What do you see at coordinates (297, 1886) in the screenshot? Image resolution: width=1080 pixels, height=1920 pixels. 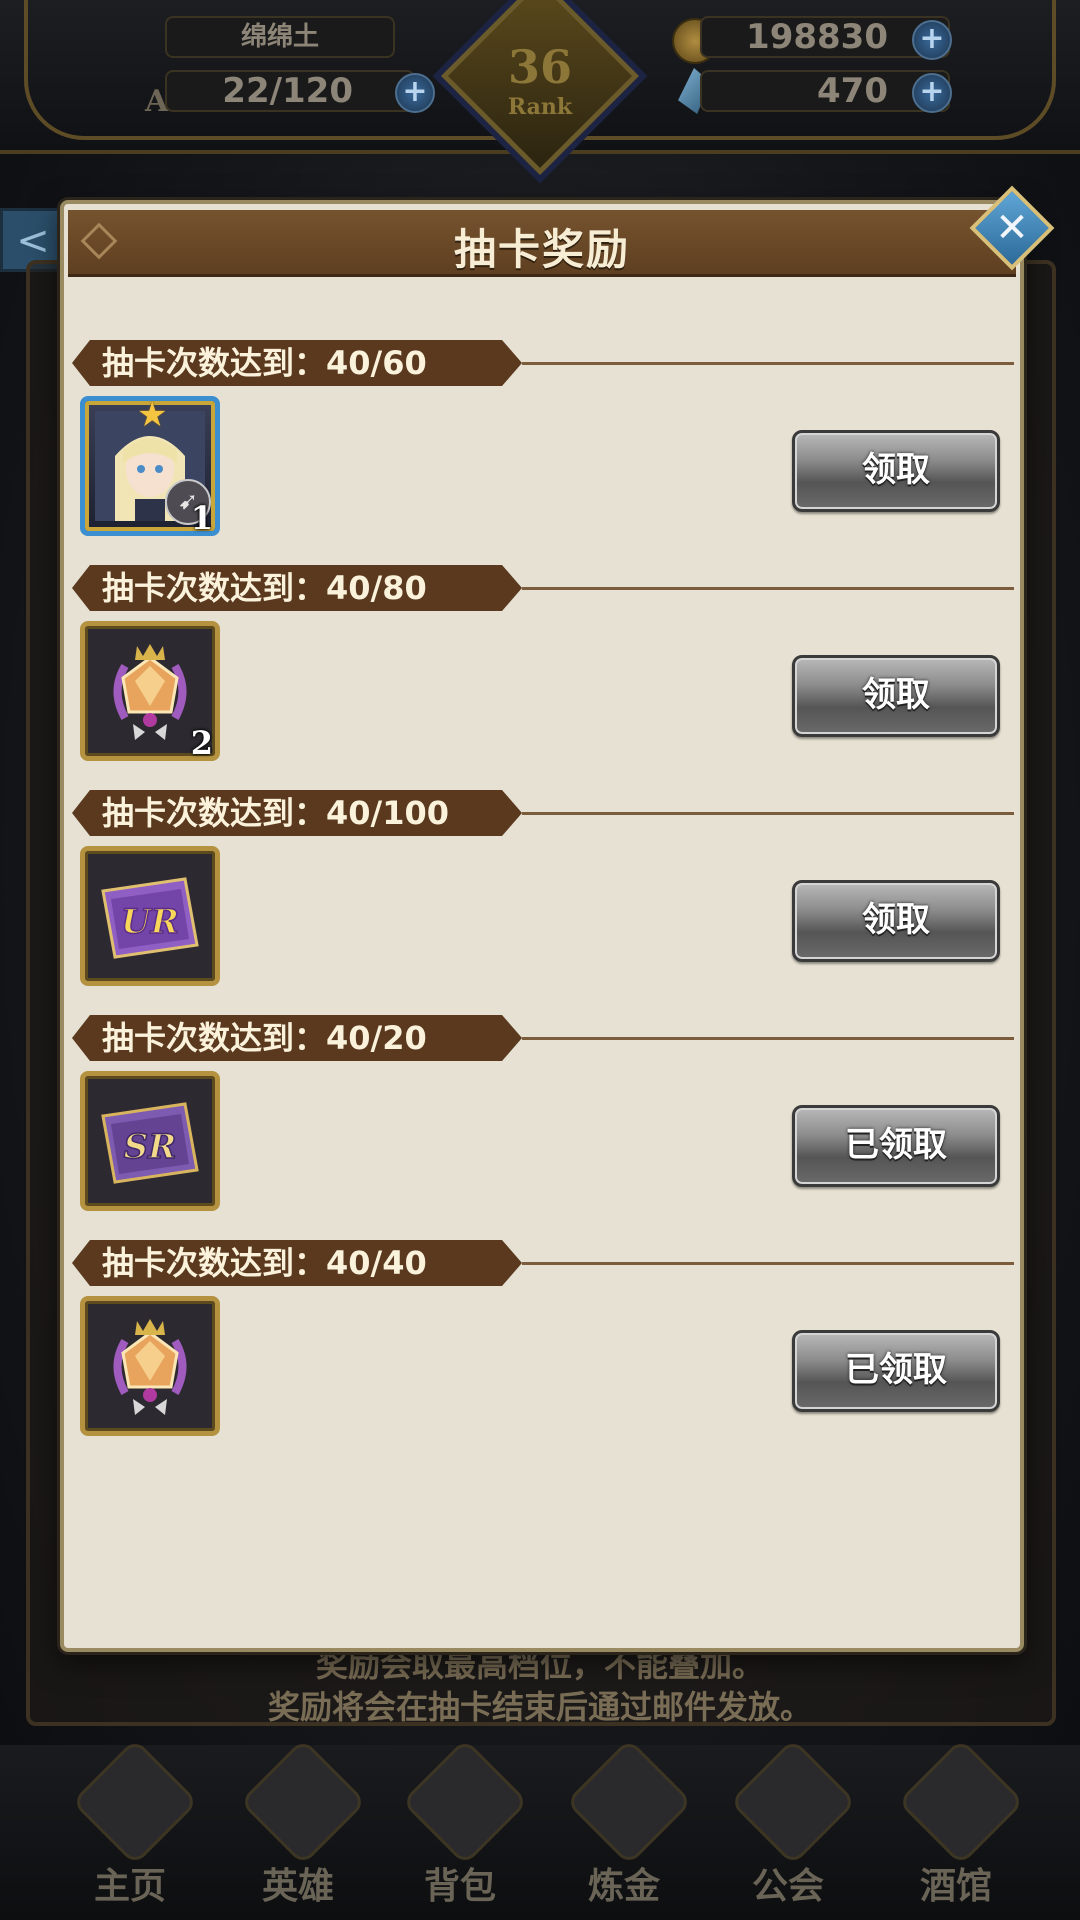 I see `nav-label: 英雄` at bounding box center [297, 1886].